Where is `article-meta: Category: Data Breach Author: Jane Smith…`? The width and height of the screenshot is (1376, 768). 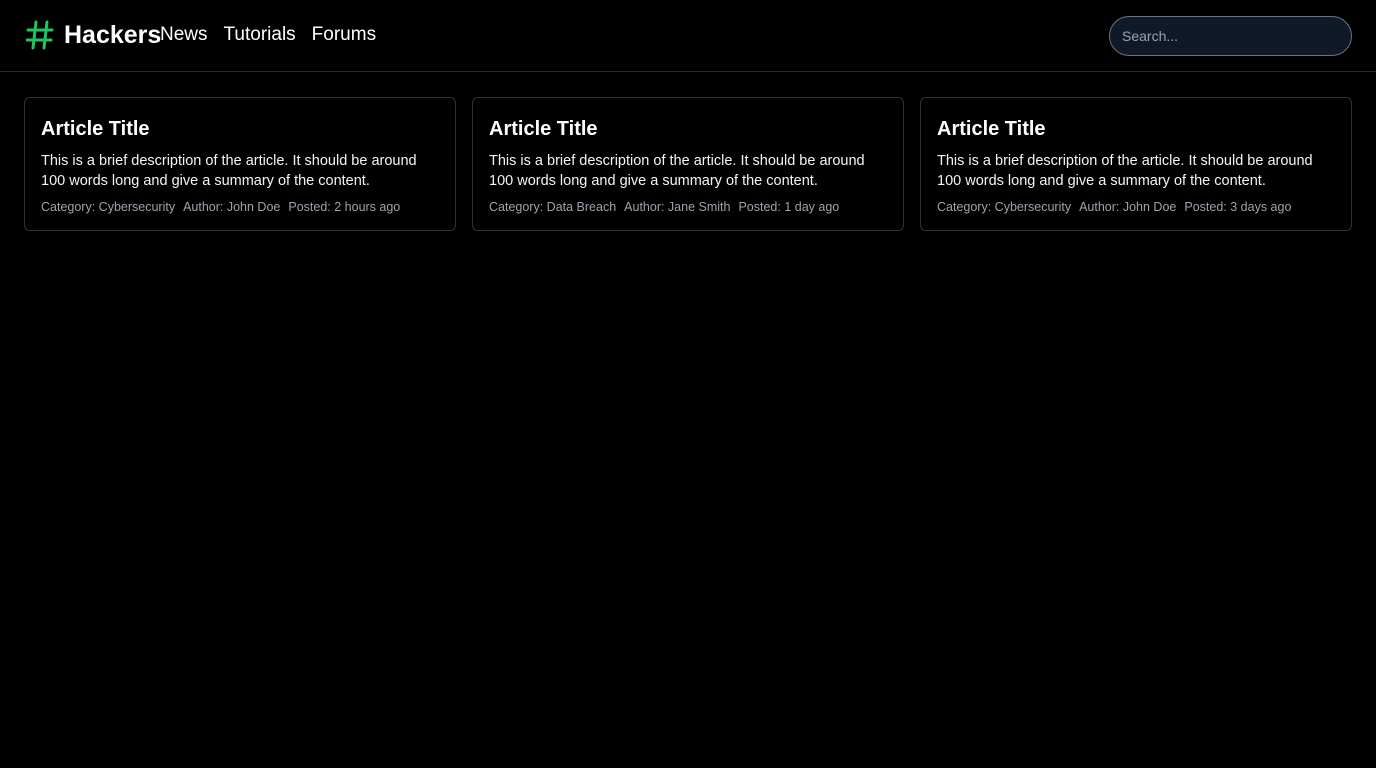
article-meta: Category: Data Breach Author: Jane Smith… is located at coordinates (688, 207).